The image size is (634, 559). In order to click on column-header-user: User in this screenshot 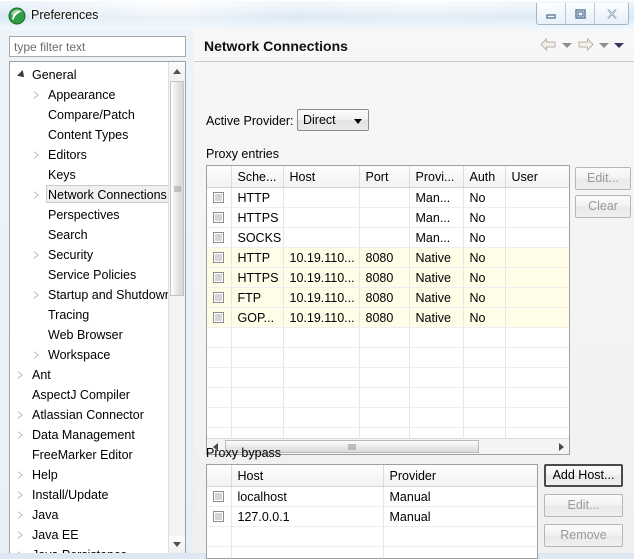, I will do `click(537, 177)`.